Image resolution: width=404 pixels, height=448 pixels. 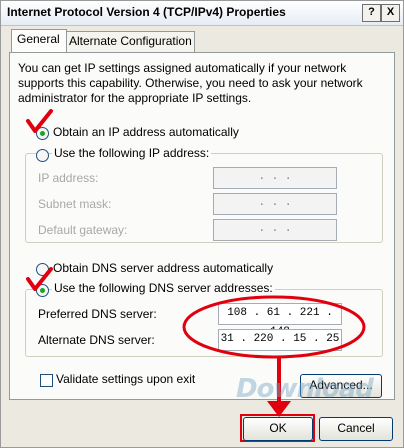 I want to click on alternate-dns-label: Alternate DNS server:, so click(x=96, y=340).